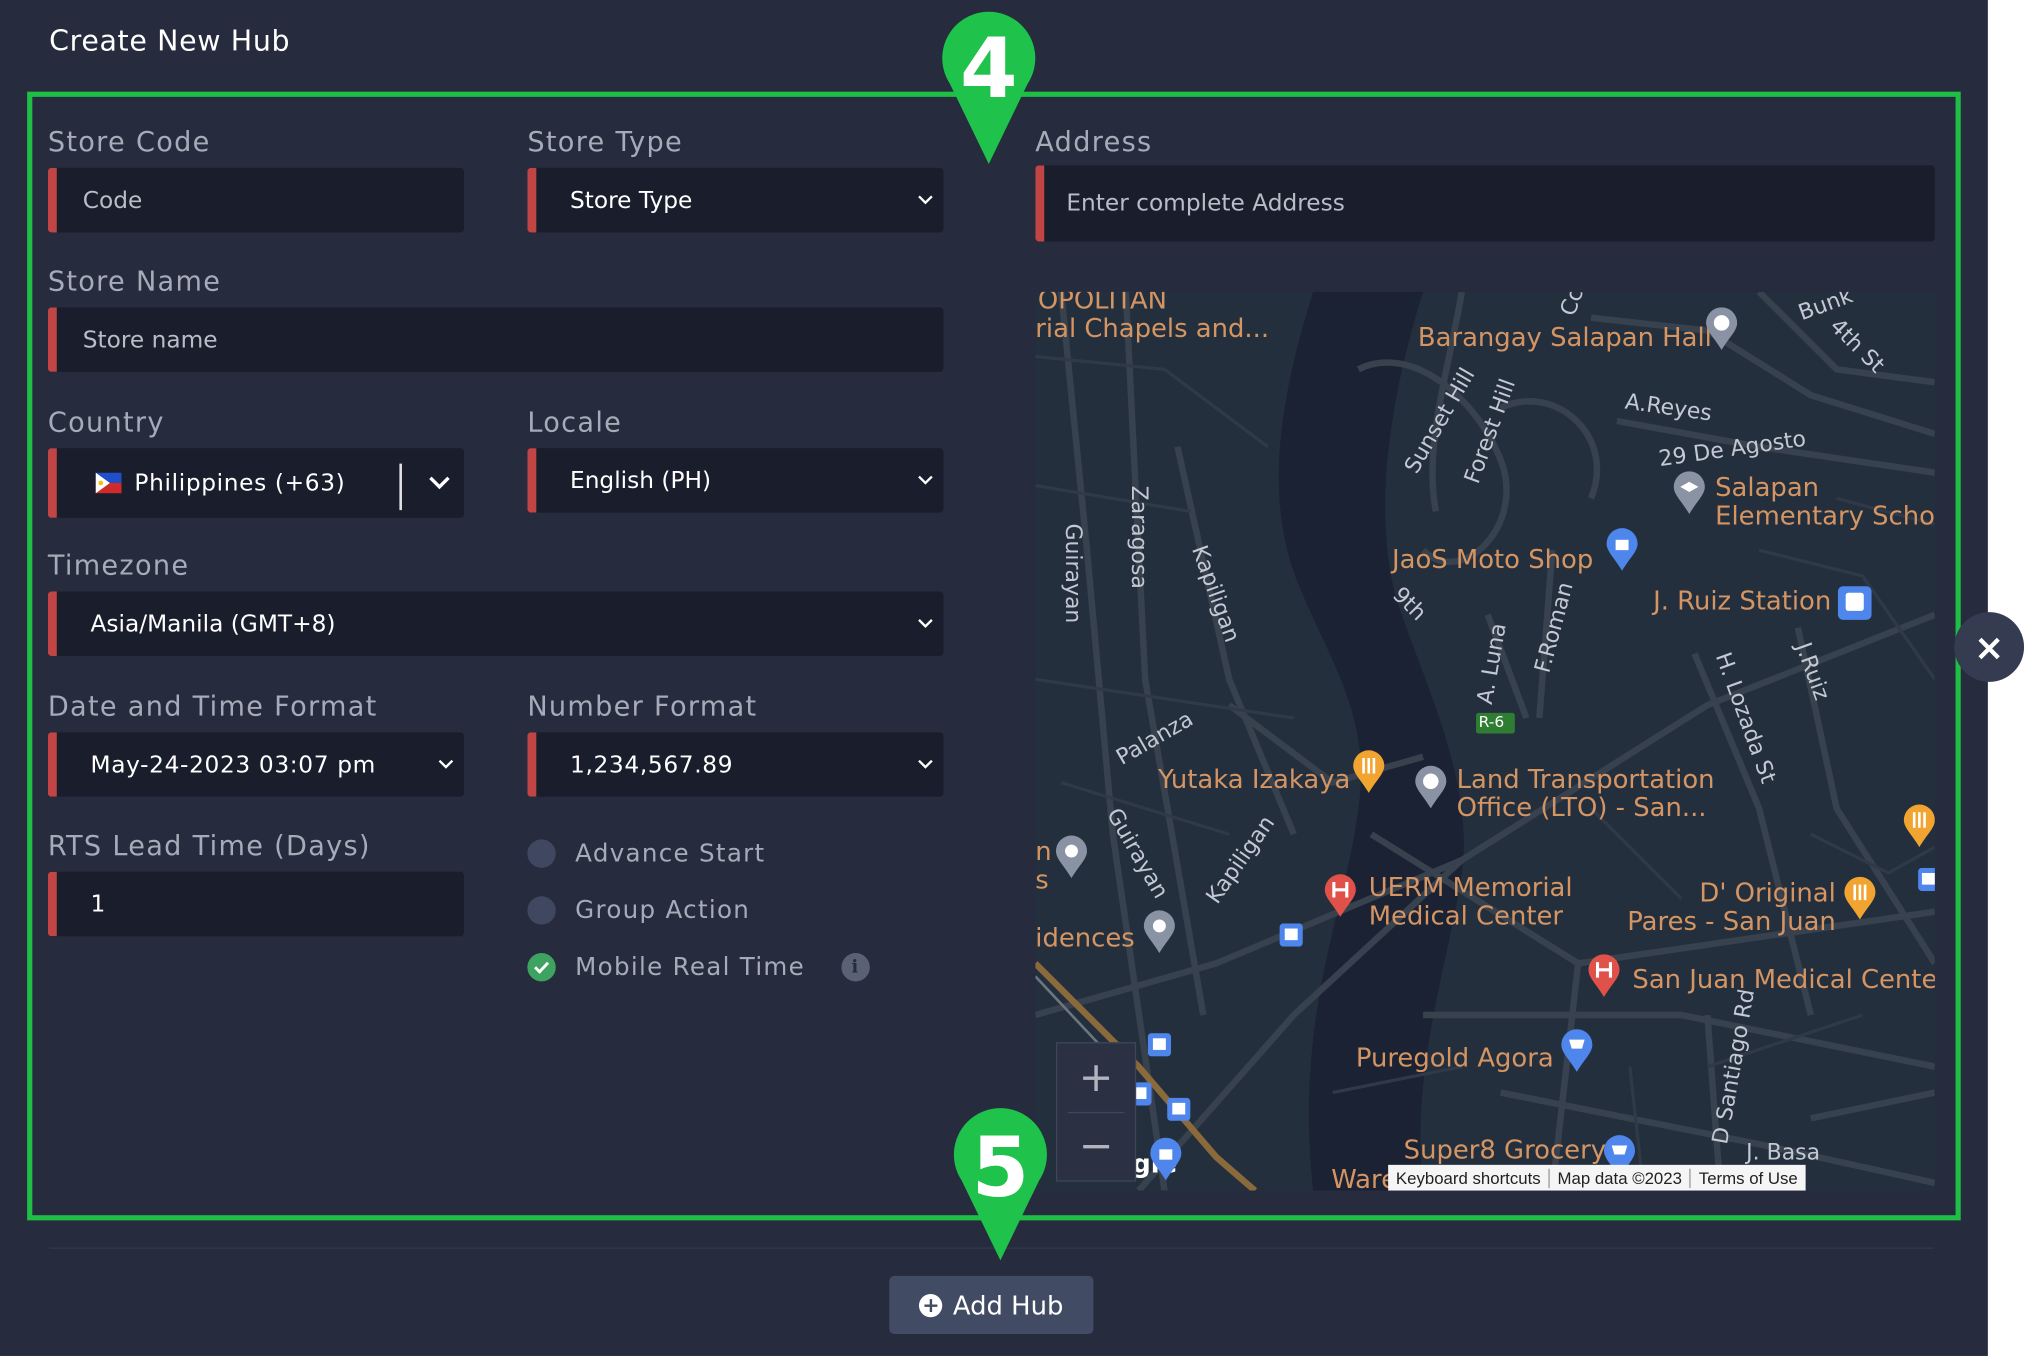 The image size is (2024, 1356). I want to click on country-select: Philippines (+63), so click(256, 483).